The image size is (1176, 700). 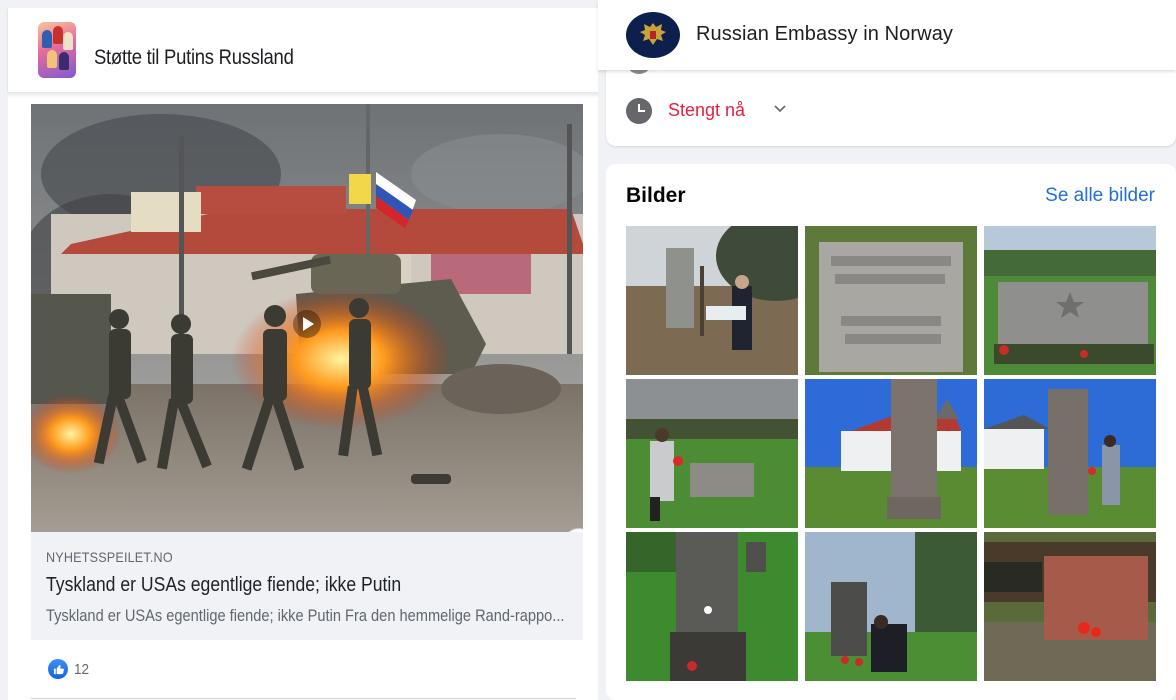 What do you see at coordinates (656, 195) in the screenshot?
I see `photos-title: Bilder` at bounding box center [656, 195].